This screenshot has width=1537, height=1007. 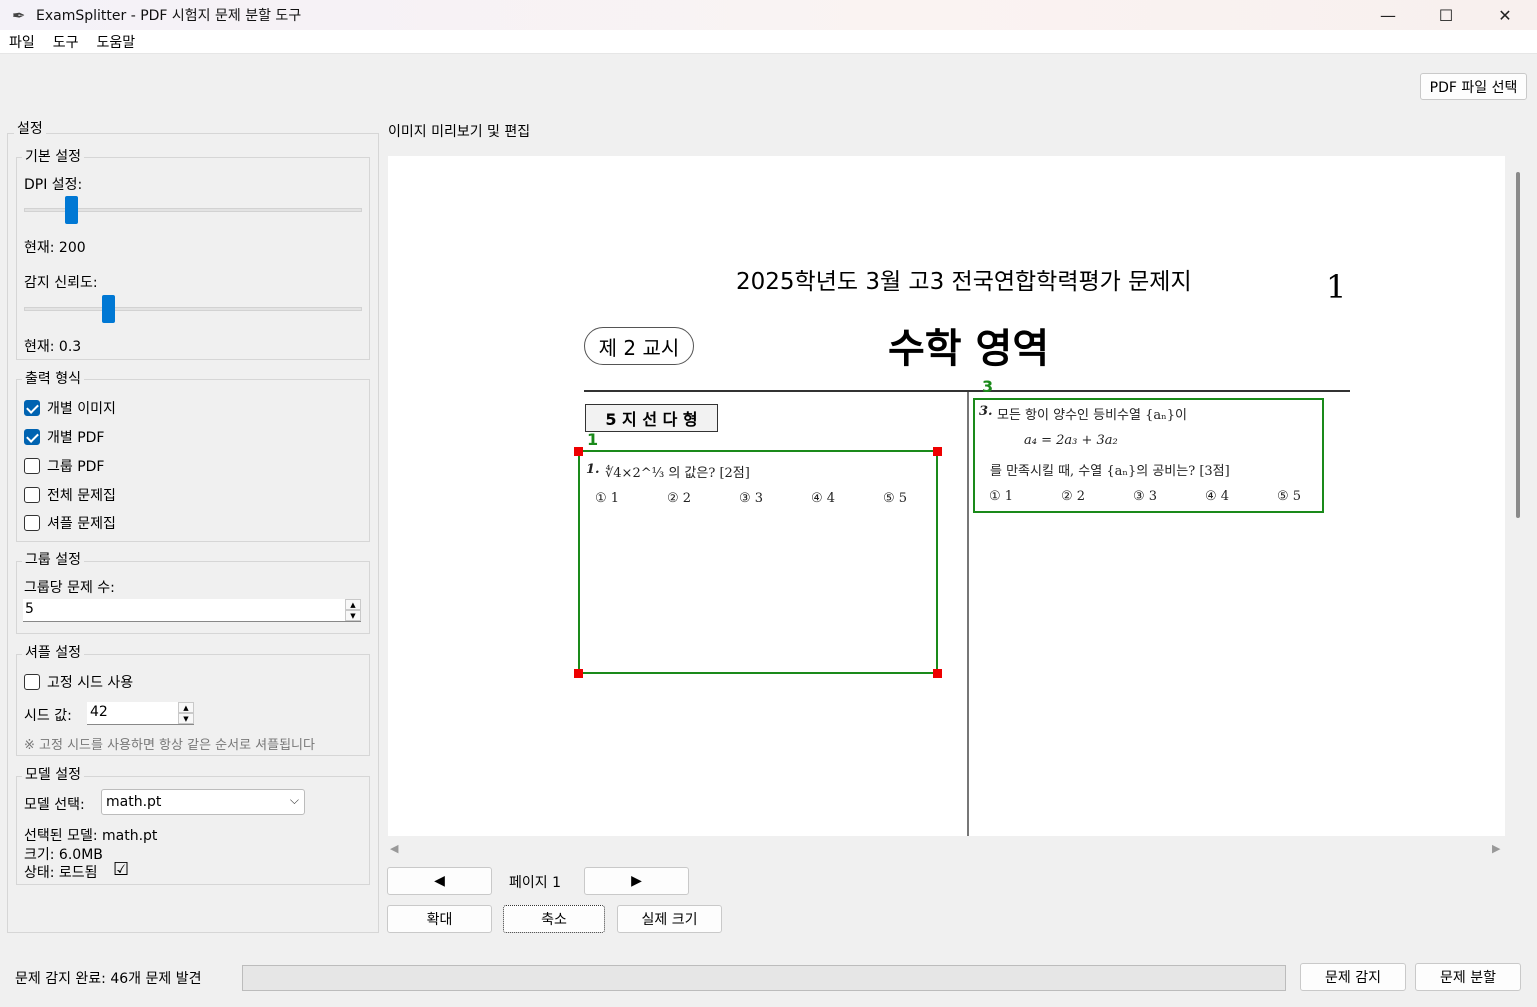 What do you see at coordinates (1518, 345) in the screenshot?
I see `vertical-scrollbar` at bounding box center [1518, 345].